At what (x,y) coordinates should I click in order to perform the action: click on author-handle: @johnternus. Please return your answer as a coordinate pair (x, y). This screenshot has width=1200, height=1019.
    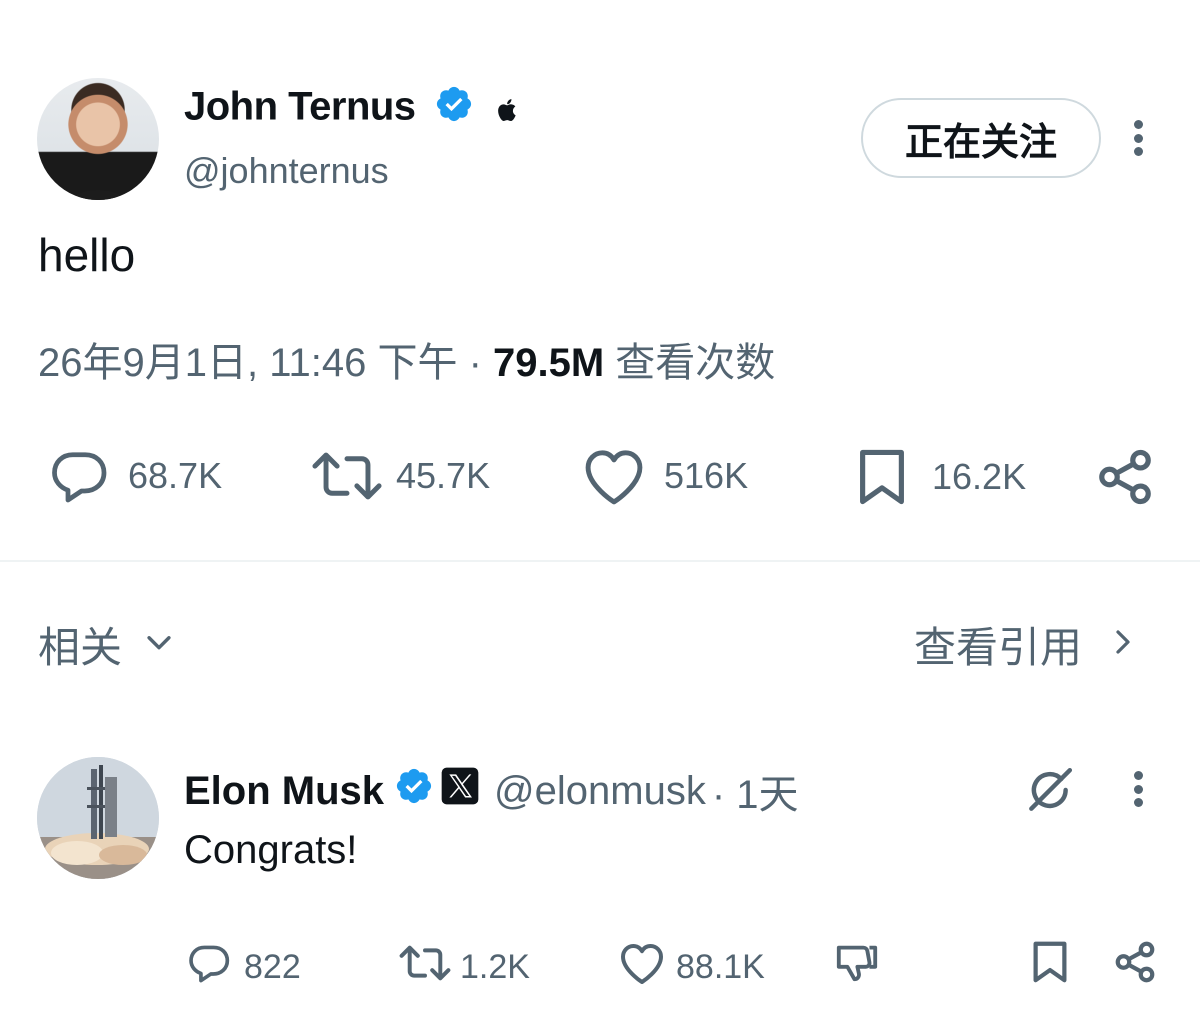
    Looking at the image, I should click on (286, 171).